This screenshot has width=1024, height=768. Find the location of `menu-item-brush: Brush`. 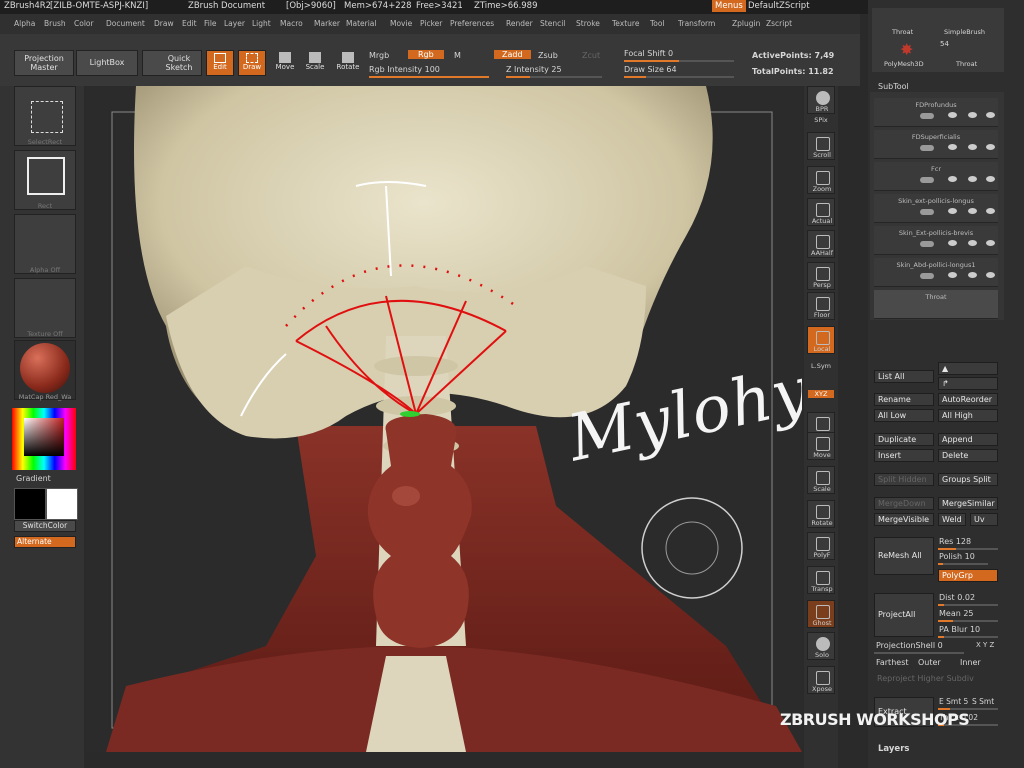

menu-item-brush: Brush is located at coordinates (55, 23).